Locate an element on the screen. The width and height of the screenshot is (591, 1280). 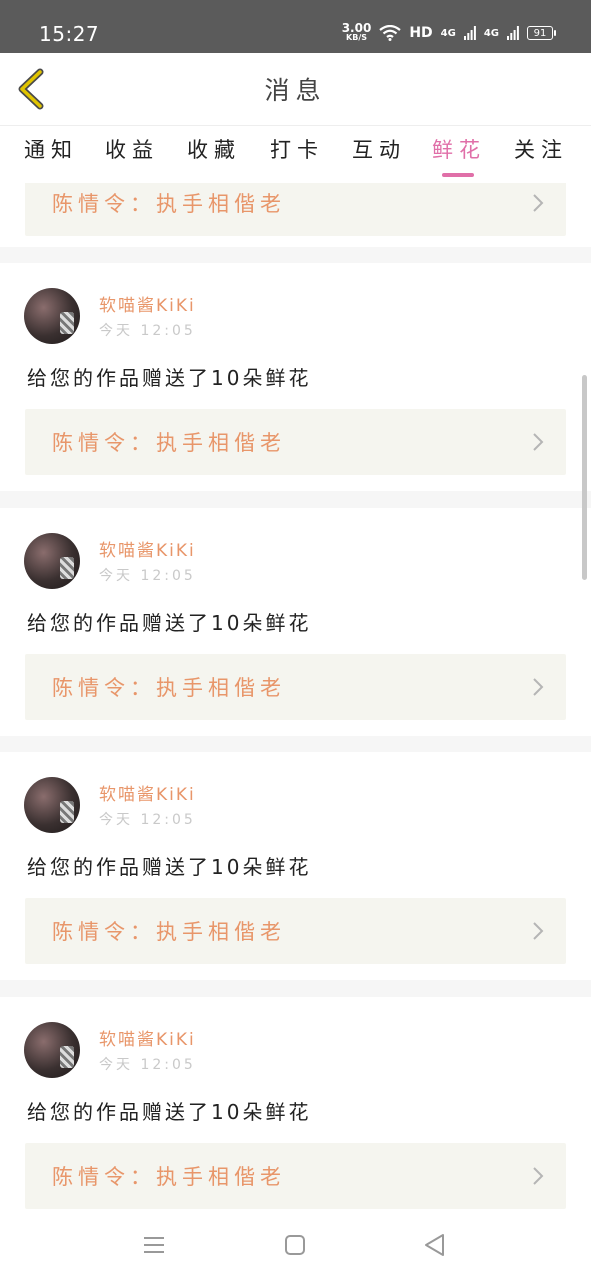
tab-favorites: 收藏 is located at coordinates (214, 149).